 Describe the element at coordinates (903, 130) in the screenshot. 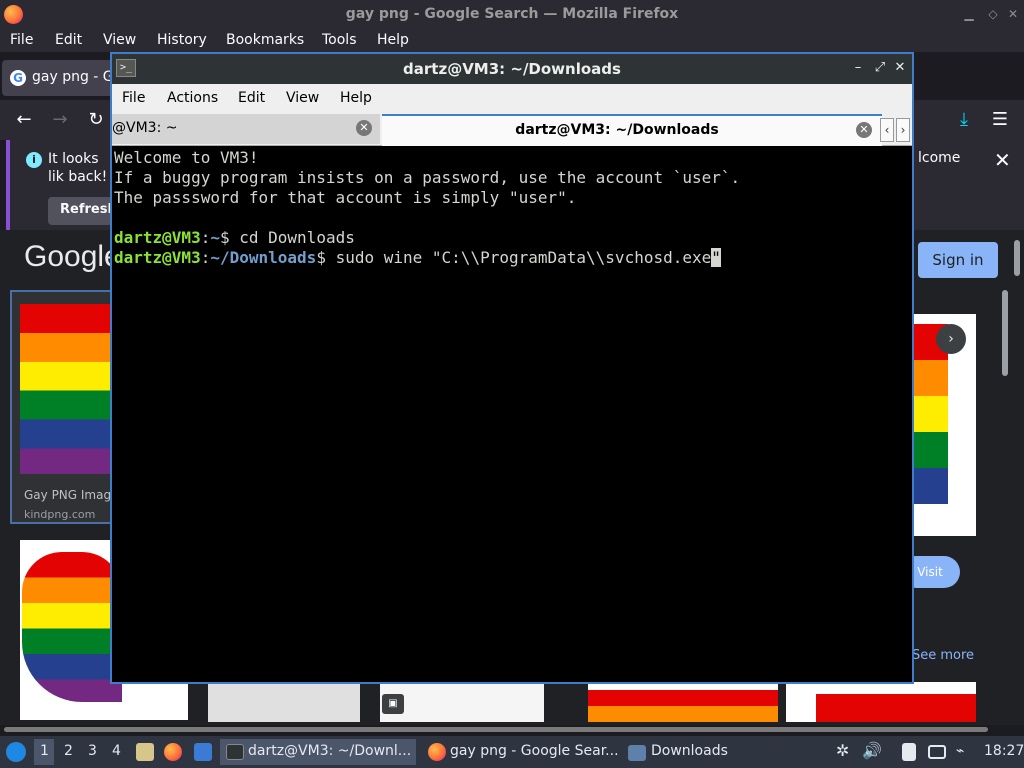

I see `tab-scroll-right-icon: ›` at that location.